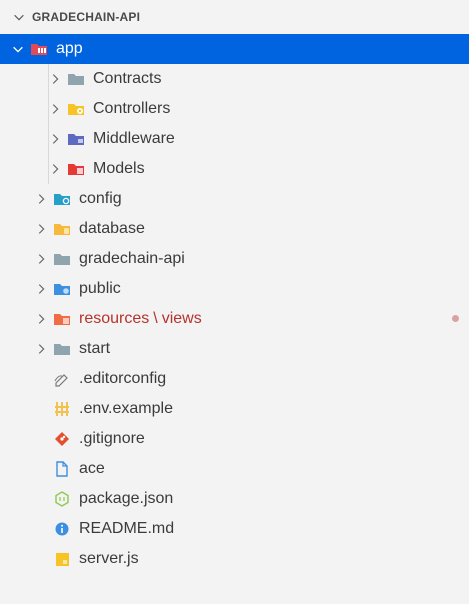 This screenshot has height=604, width=469. I want to click on tree-item-config: config, so click(239, 199).